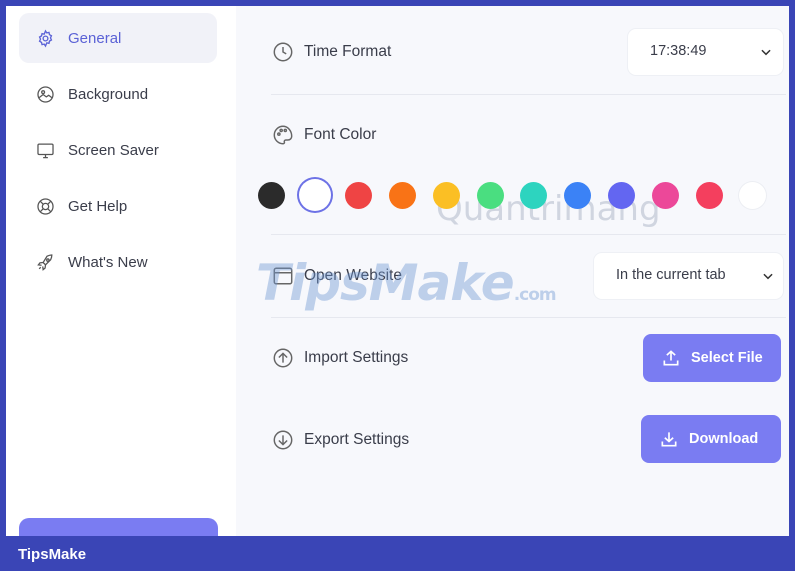  I want to click on sidebar-item-get-help: Get Help, so click(118, 206).